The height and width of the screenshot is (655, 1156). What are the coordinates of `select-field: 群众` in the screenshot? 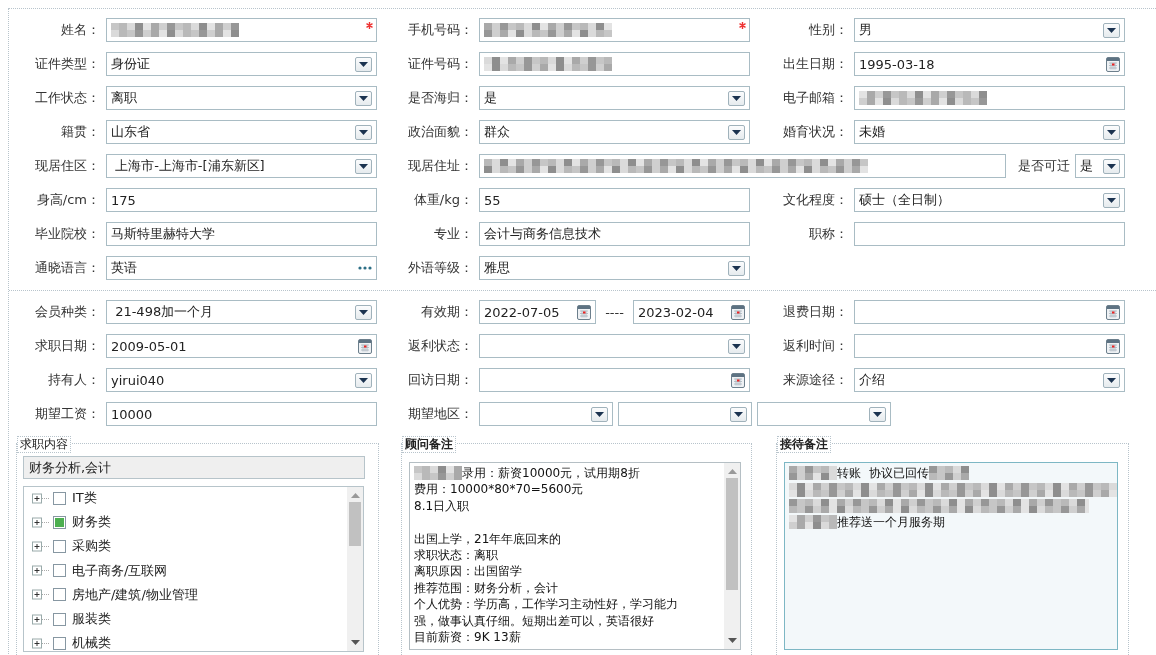 It's located at (614, 132).